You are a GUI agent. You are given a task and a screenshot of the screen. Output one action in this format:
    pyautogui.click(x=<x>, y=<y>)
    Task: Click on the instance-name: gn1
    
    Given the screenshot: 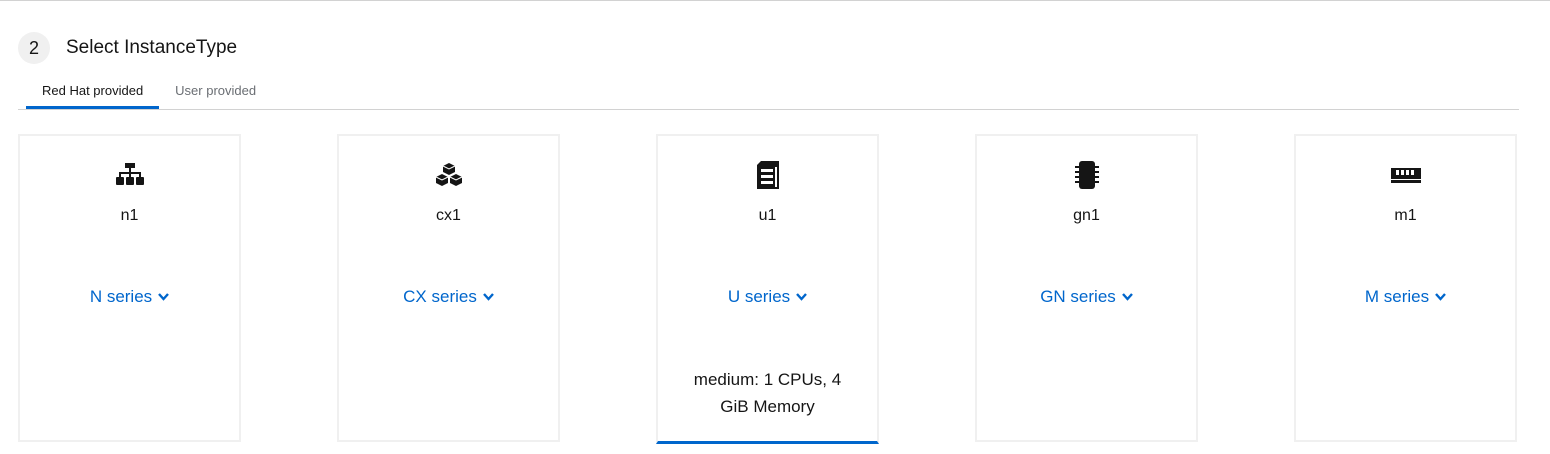 What is the action you would take?
    pyautogui.click(x=1086, y=215)
    